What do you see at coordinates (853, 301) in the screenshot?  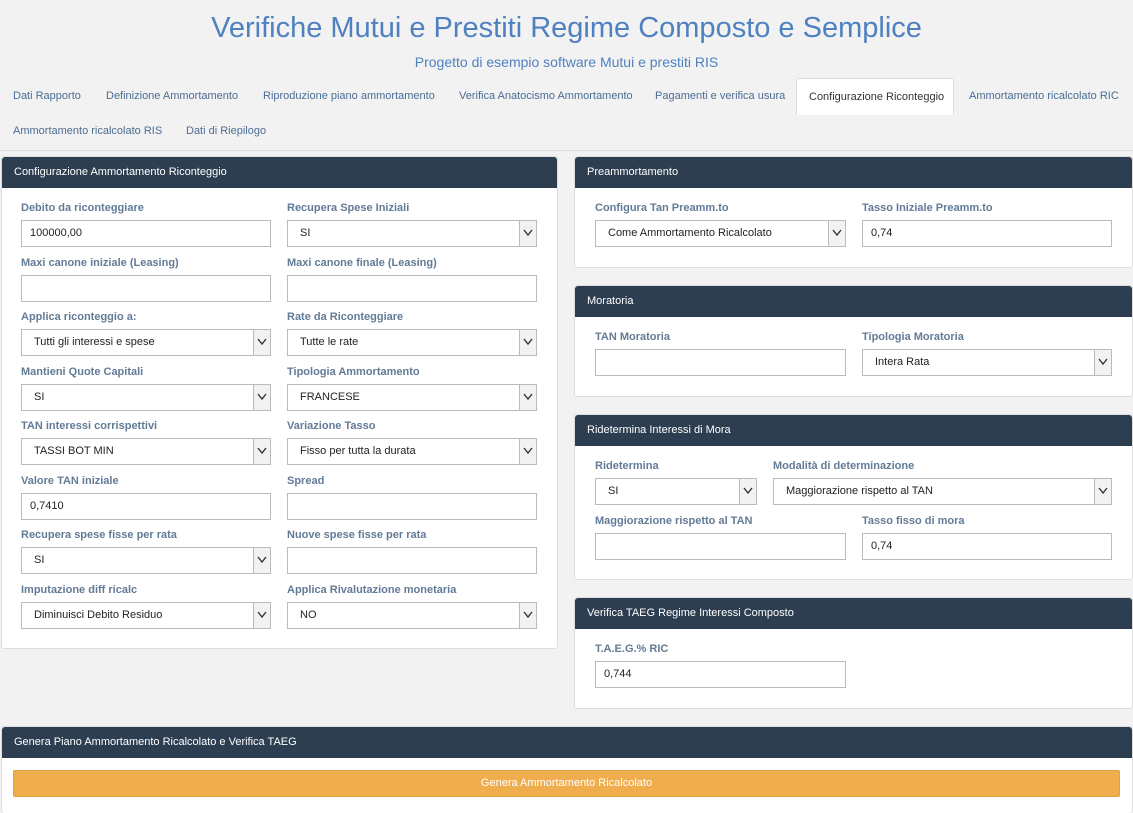 I see `moratoria-panel-title: Moratoria` at bounding box center [853, 301].